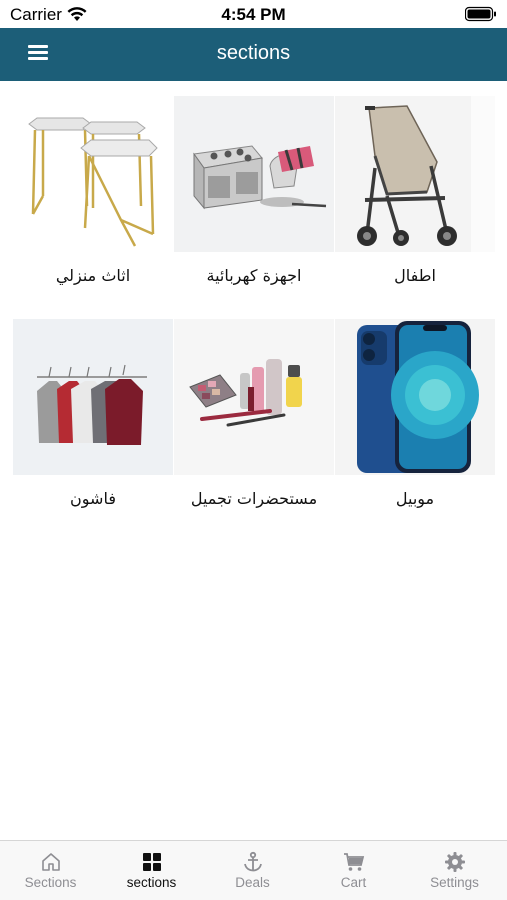 The width and height of the screenshot is (507, 900). I want to click on tab-label: sections, so click(151, 882).